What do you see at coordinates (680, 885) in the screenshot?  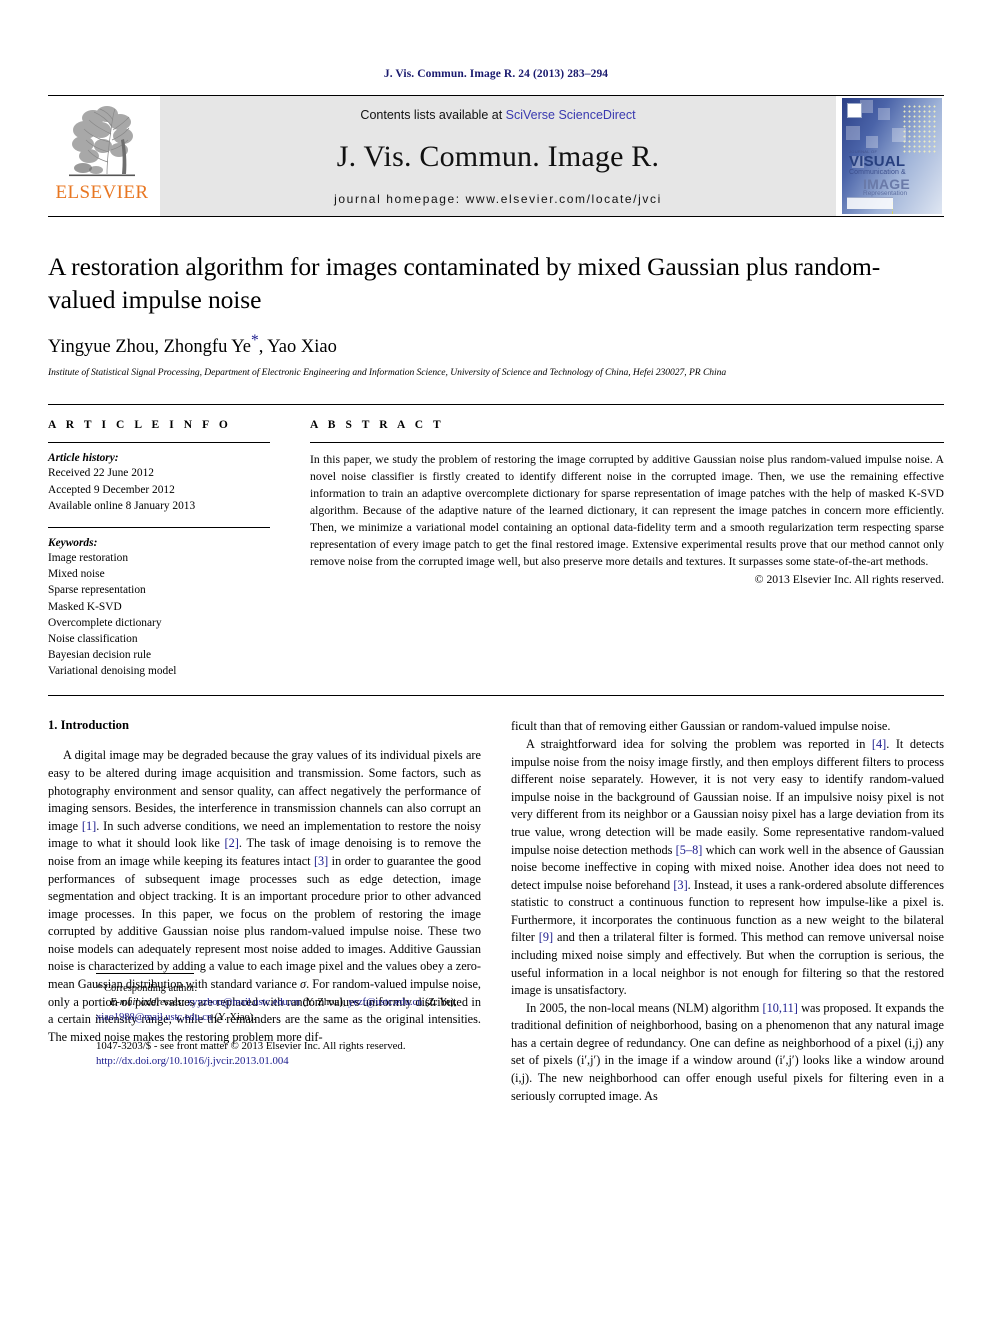 I see `citation-ref-3b: [3]` at bounding box center [680, 885].